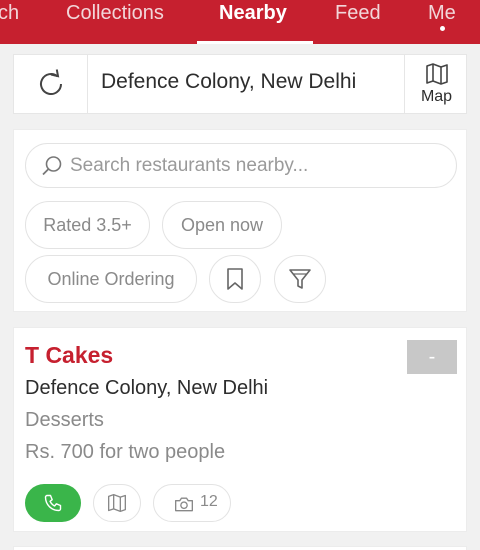 The width and height of the screenshot is (480, 550). What do you see at coordinates (240, 548) in the screenshot?
I see `next-restaurant-card` at bounding box center [240, 548].